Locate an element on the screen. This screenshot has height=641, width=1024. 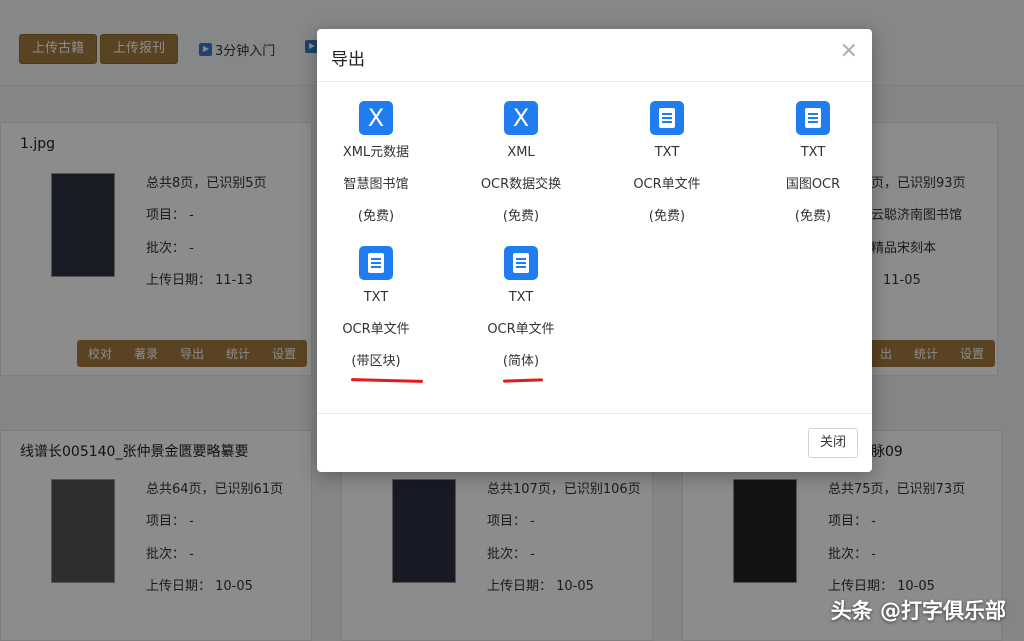
option-type: OCR数据交换 is located at coordinates (521, 184).